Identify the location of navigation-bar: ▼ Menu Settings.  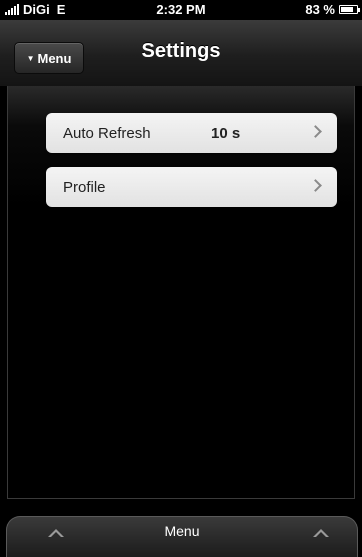
(181, 53).